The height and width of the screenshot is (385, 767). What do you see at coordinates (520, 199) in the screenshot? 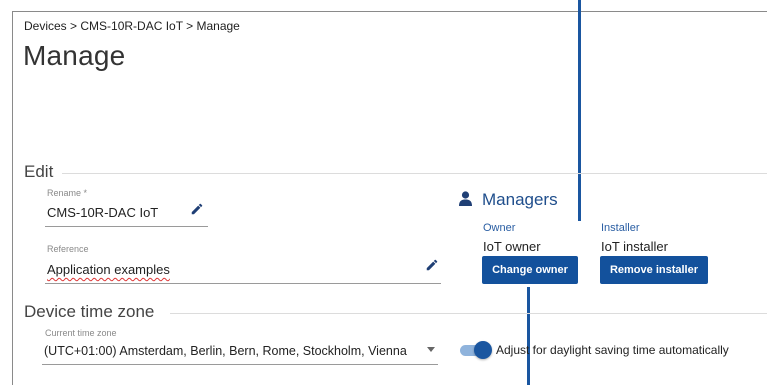
I see `managers-title: Managers` at bounding box center [520, 199].